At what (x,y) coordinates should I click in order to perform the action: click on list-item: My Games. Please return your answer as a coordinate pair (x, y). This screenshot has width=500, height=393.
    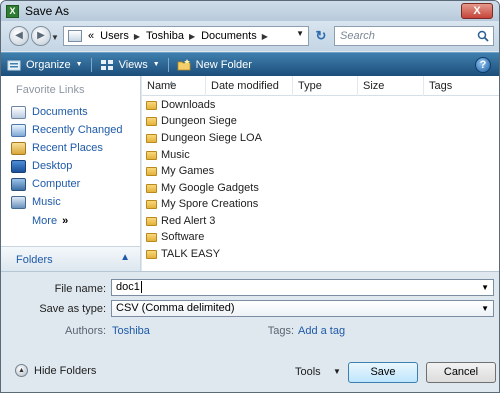
    Looking at the image, I should click on (180, 171).